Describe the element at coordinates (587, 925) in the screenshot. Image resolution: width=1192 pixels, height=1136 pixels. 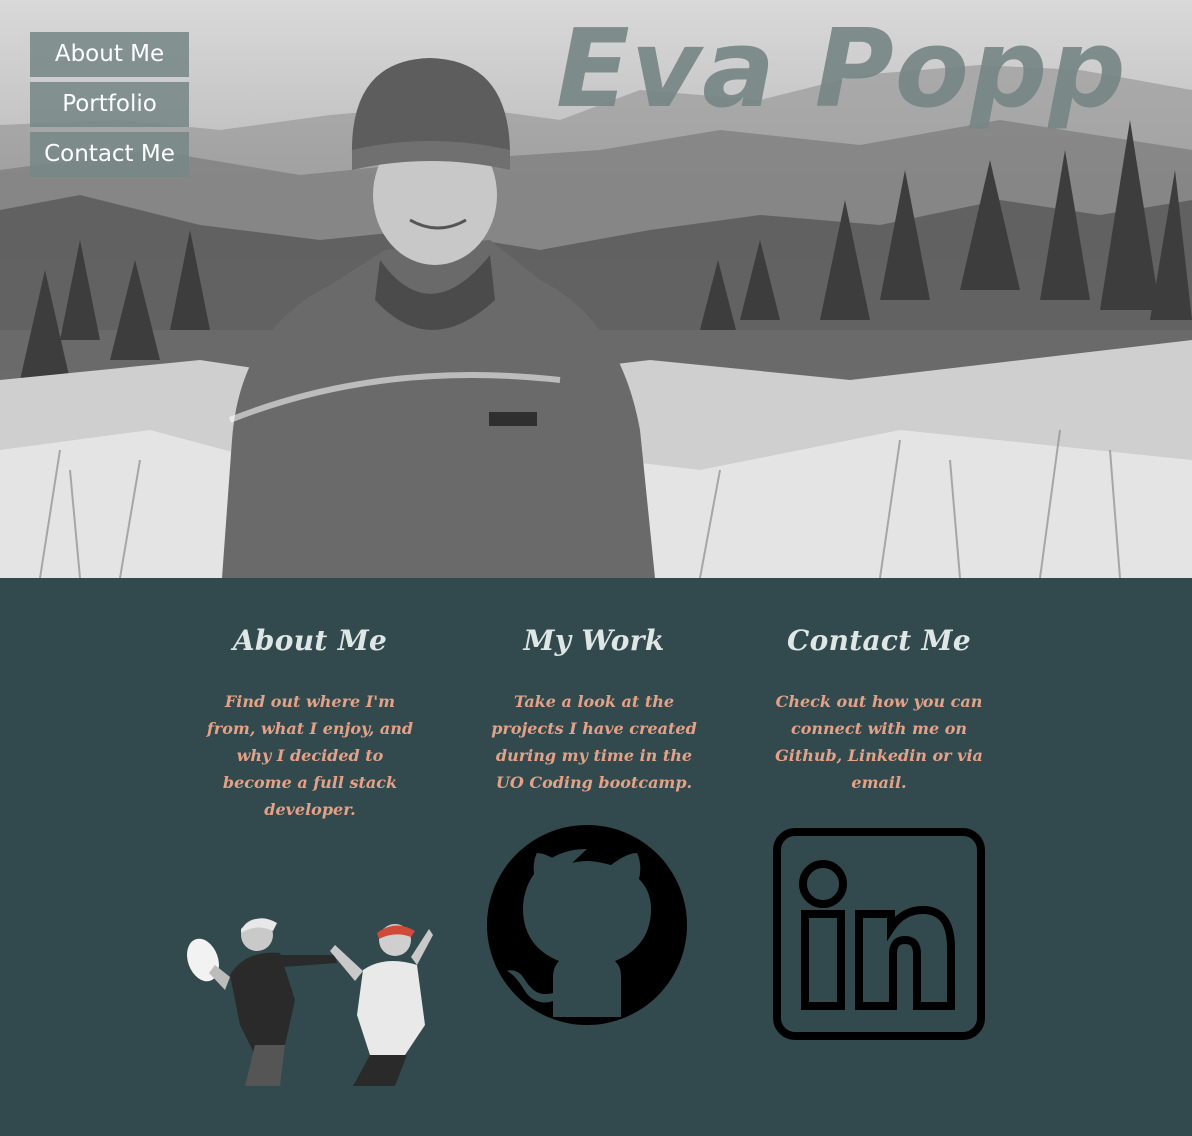
I see `github-icon` at that location.